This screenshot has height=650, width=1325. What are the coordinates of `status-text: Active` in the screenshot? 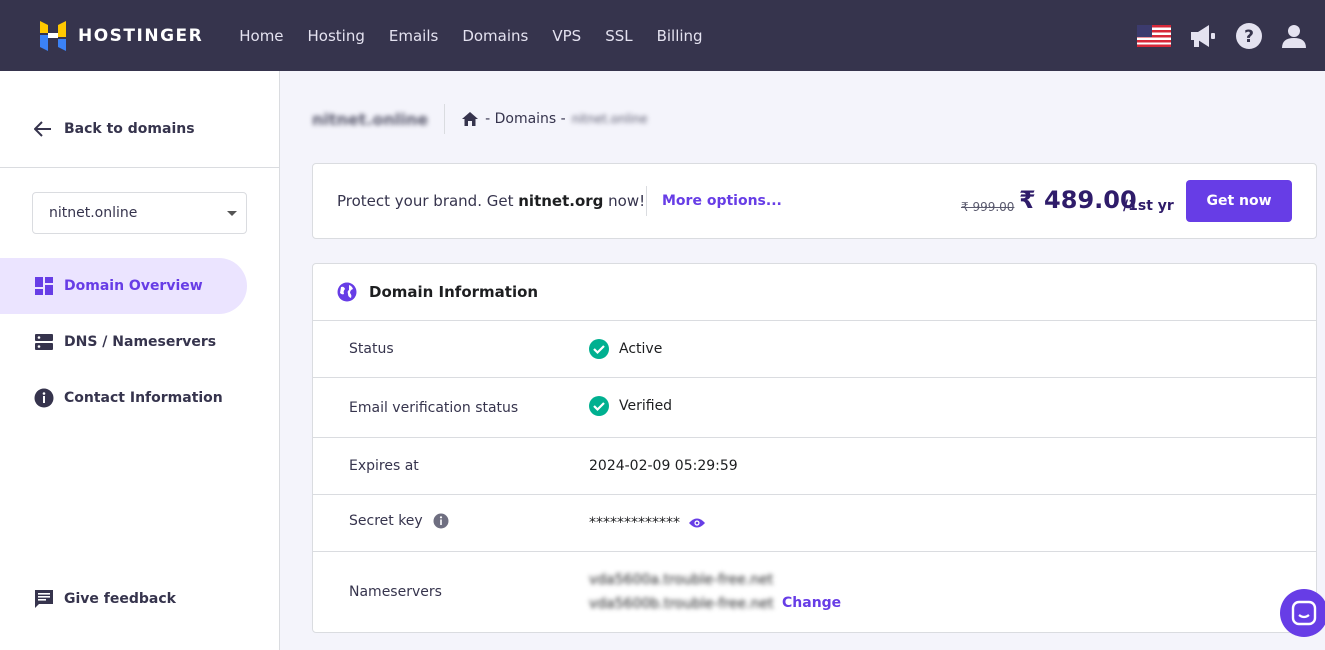 It's located at (641, 349).